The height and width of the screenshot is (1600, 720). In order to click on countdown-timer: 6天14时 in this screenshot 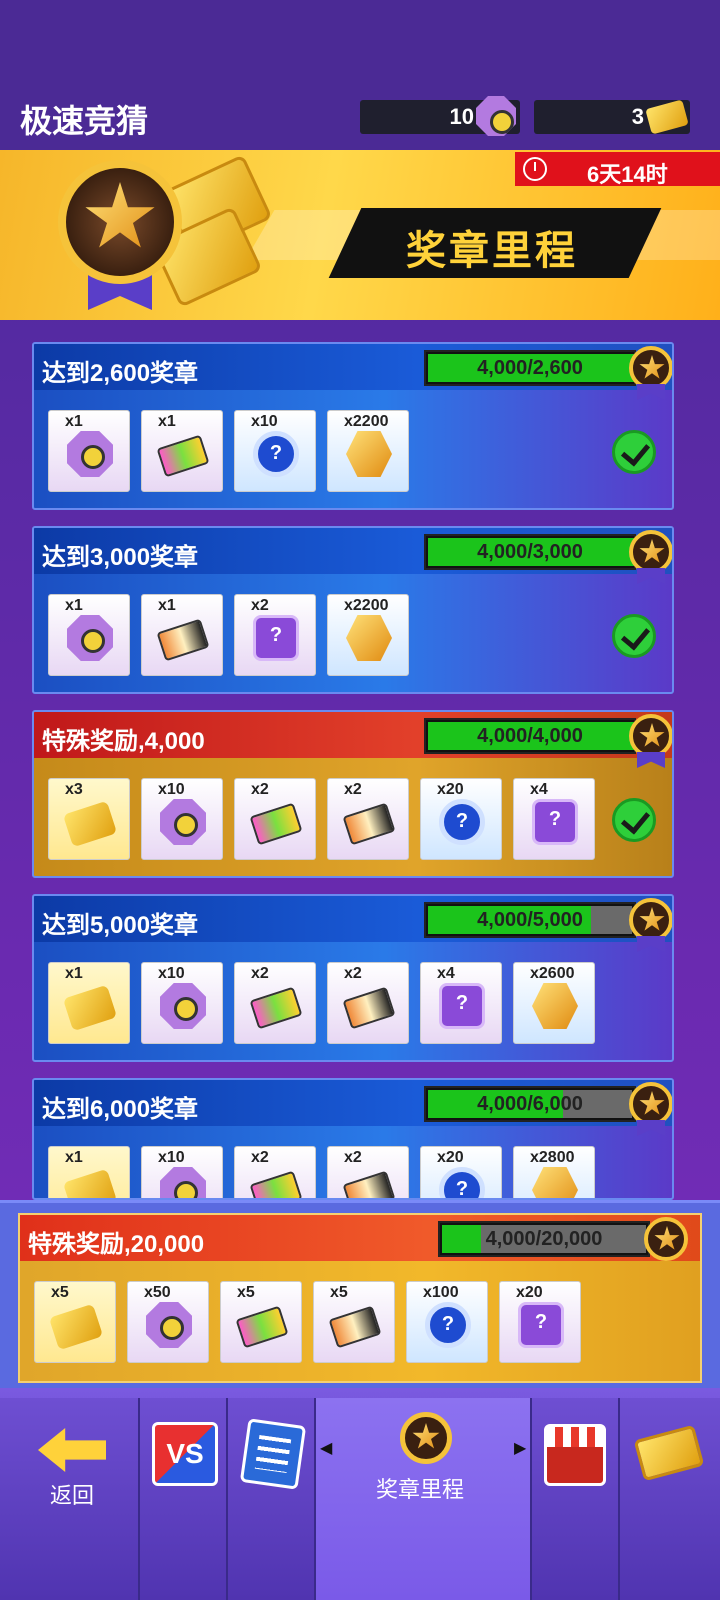, I will do `click(617, 169)`.